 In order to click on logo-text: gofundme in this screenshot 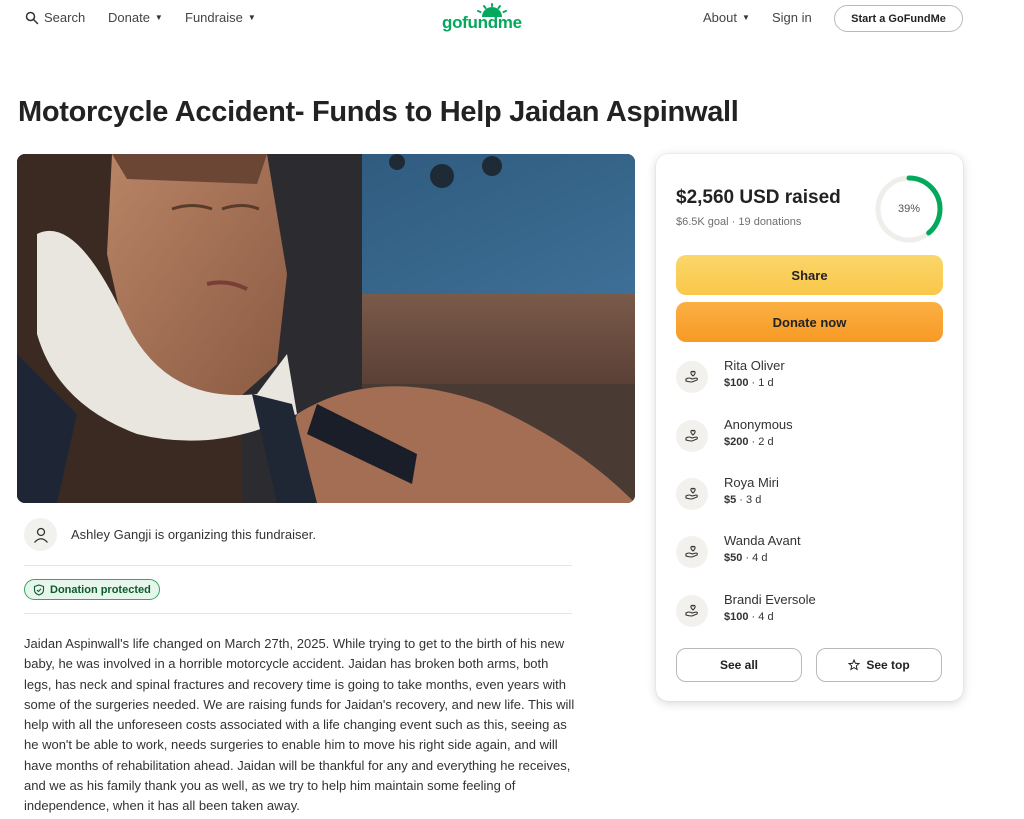, I will do `click(482, 22)`.